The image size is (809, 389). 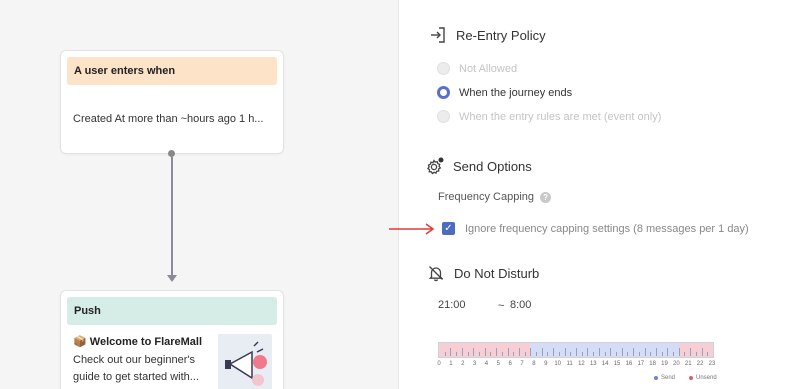 What do you see at coordinates (413, 231) in the screenshot?
I see `red-arrow-icon` at bounding box center [413, 231].